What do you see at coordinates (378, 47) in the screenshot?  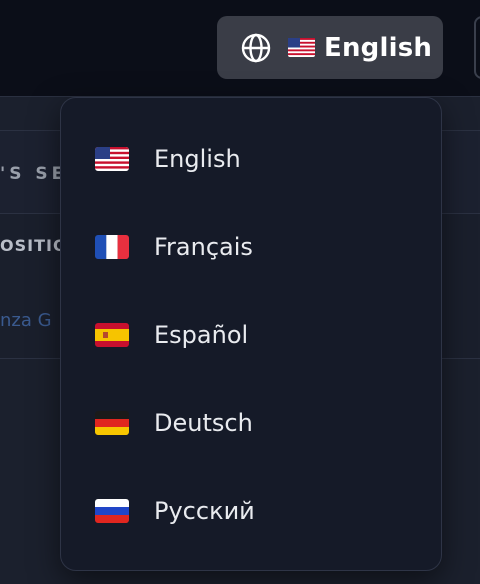 I see `language-selector-label: English` at bounding box center [378, 47].